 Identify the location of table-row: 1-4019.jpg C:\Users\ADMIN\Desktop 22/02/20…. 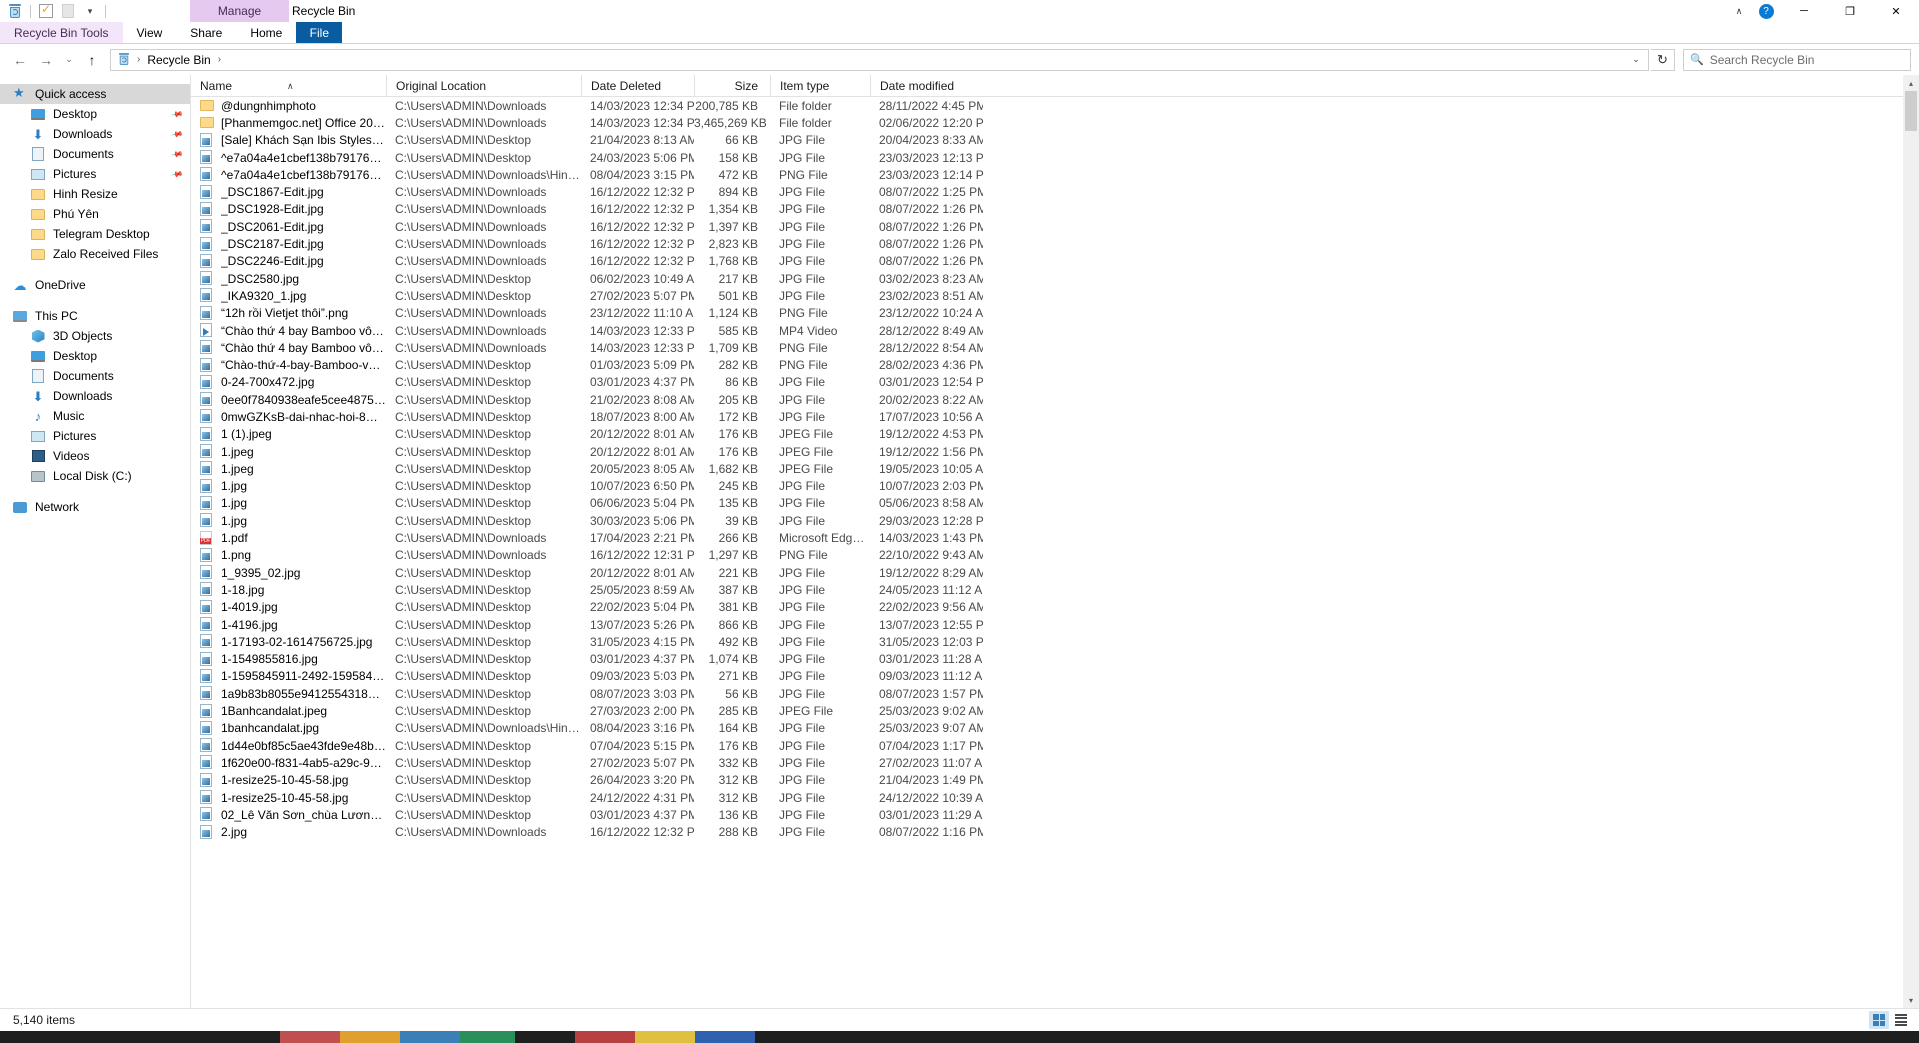
(1055, 607).